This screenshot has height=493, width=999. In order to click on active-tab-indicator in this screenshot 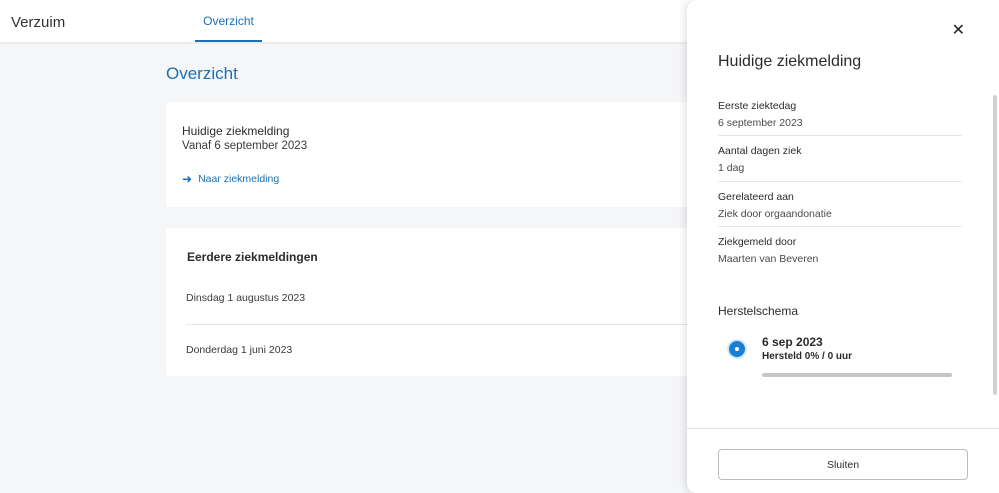, I will do `click(228, 41)`.